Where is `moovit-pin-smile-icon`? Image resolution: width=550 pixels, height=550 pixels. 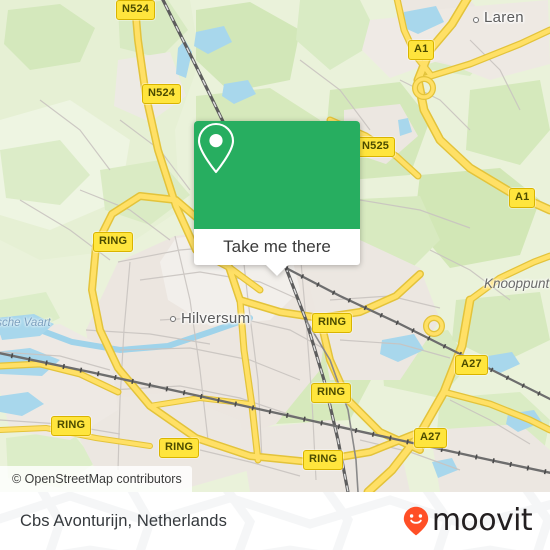 moovit-pin-smile-icon is located at coordinates (416, 521).